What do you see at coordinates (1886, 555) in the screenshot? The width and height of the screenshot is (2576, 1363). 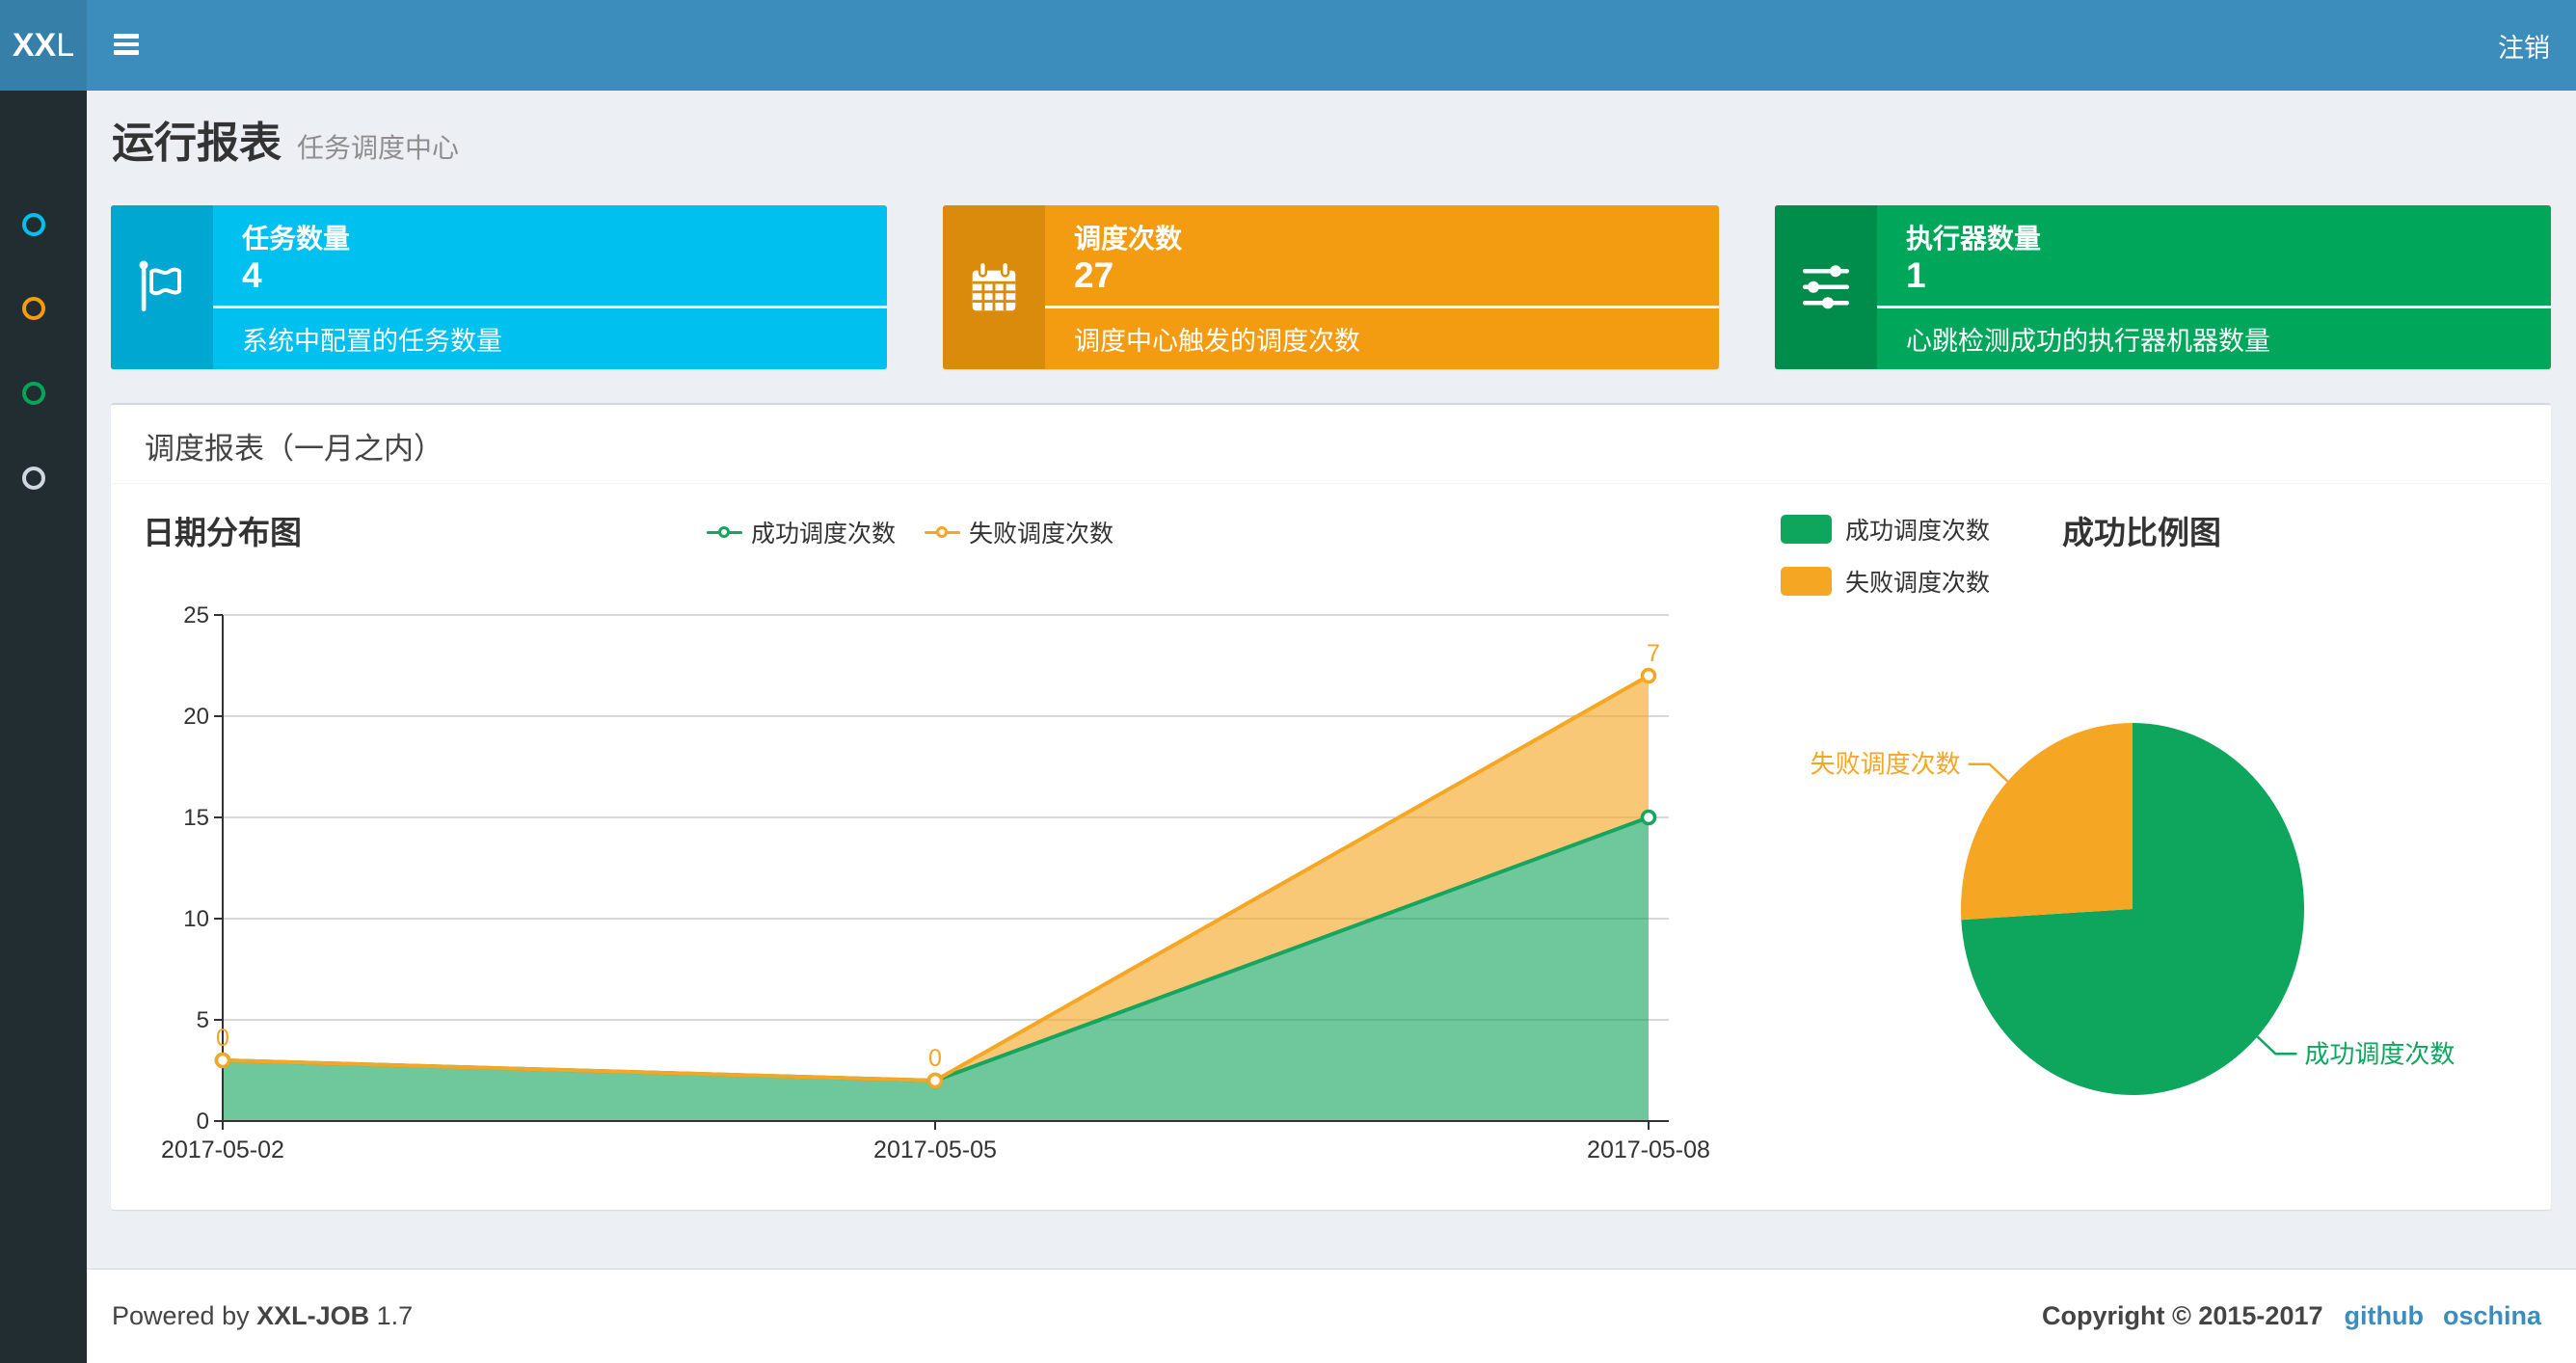 I see `pie-chart-legend: 成功调度次数 失败调度次数` at bounding box center [1886, 555].